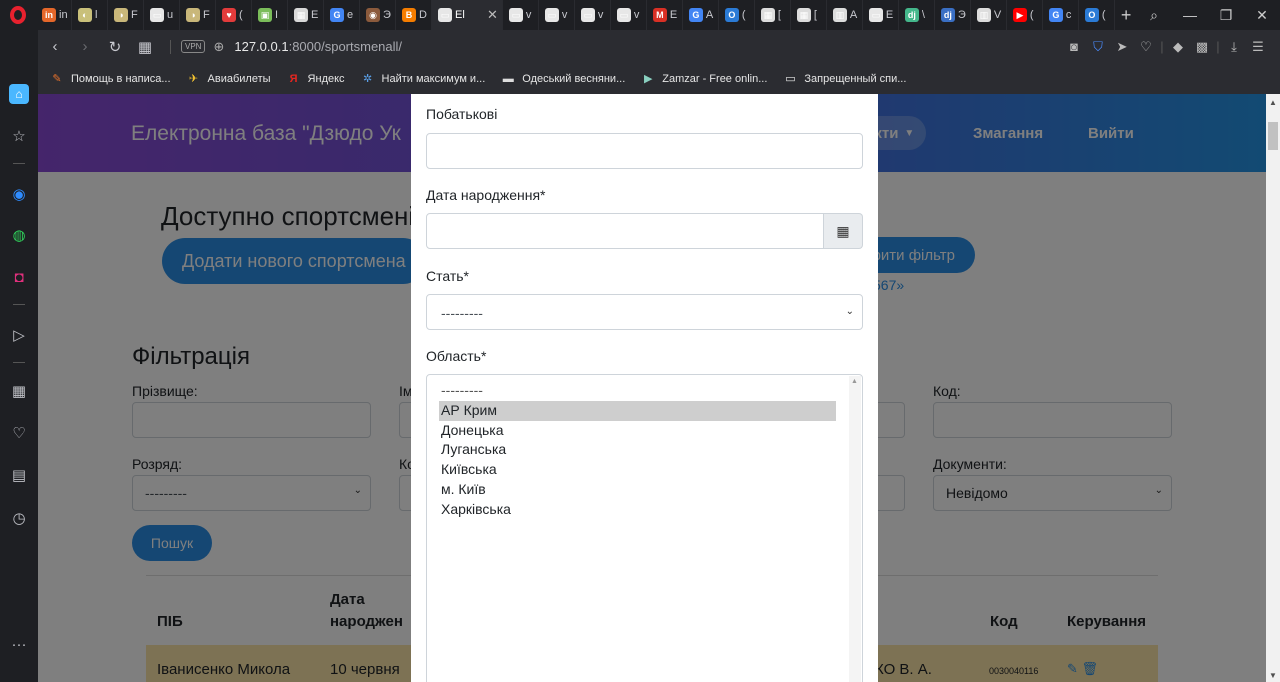  What do you see at coordinates (1025, 15) in the screenshot?
I see `browser-tab: ▶(` at bounding box center [1025, 15].